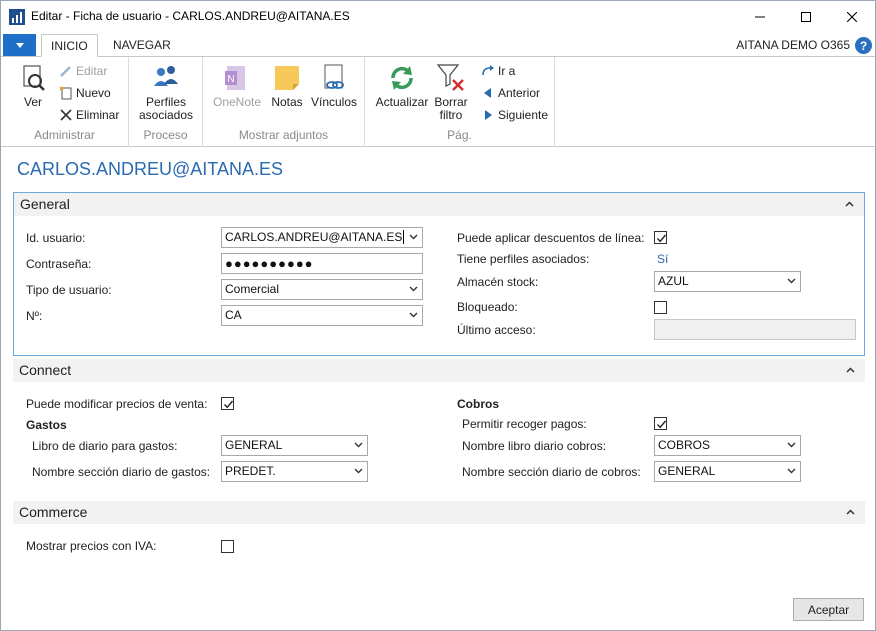  I want to click on perfiles-asociados-link: Sí, so click(662, 259).